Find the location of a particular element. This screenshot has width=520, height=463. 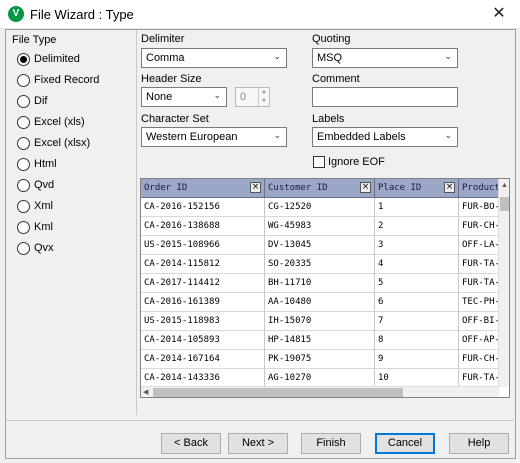

radio-selected-icon is located at coordinates (23, 59).